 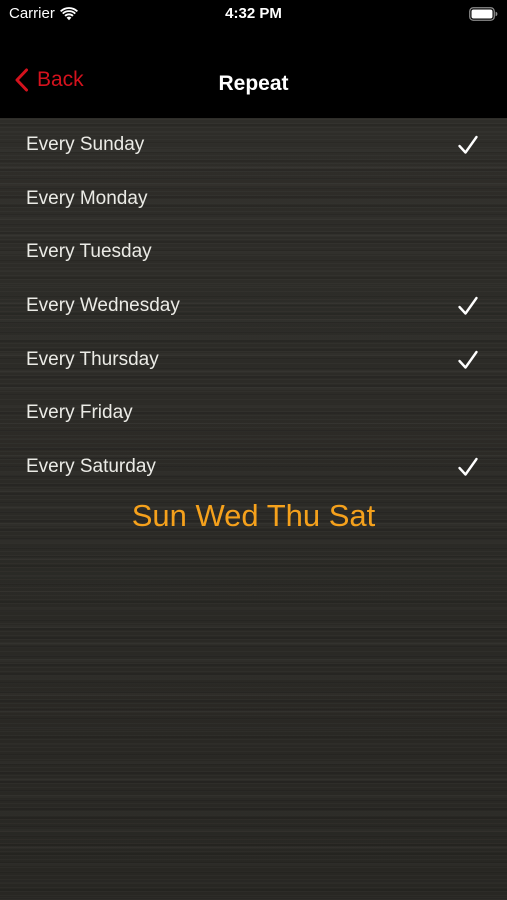 I want to click on day-row-wednesday: Every Wednesday, so click(x=253, y=306).